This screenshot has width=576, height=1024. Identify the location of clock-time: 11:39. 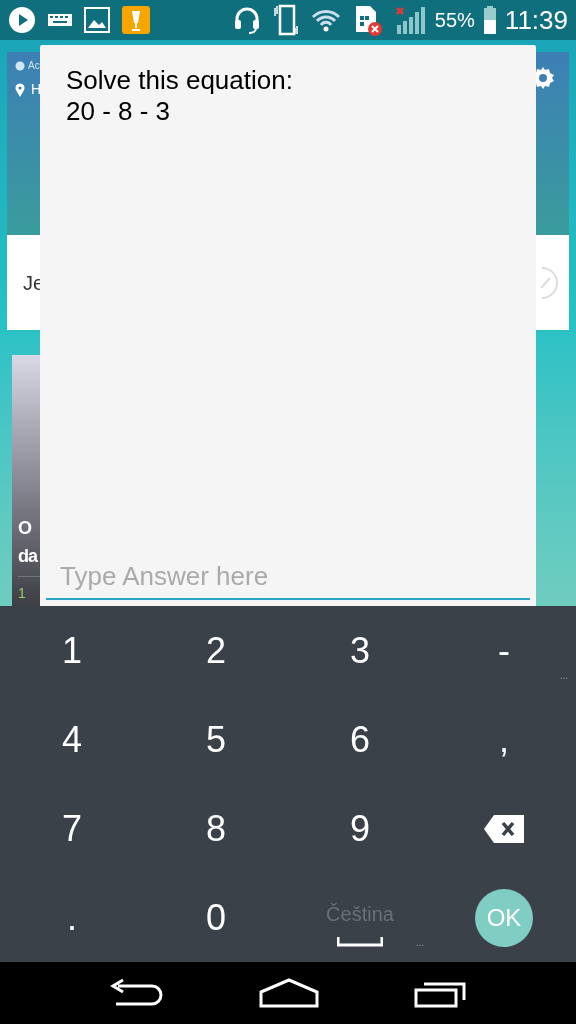
(536, 20).